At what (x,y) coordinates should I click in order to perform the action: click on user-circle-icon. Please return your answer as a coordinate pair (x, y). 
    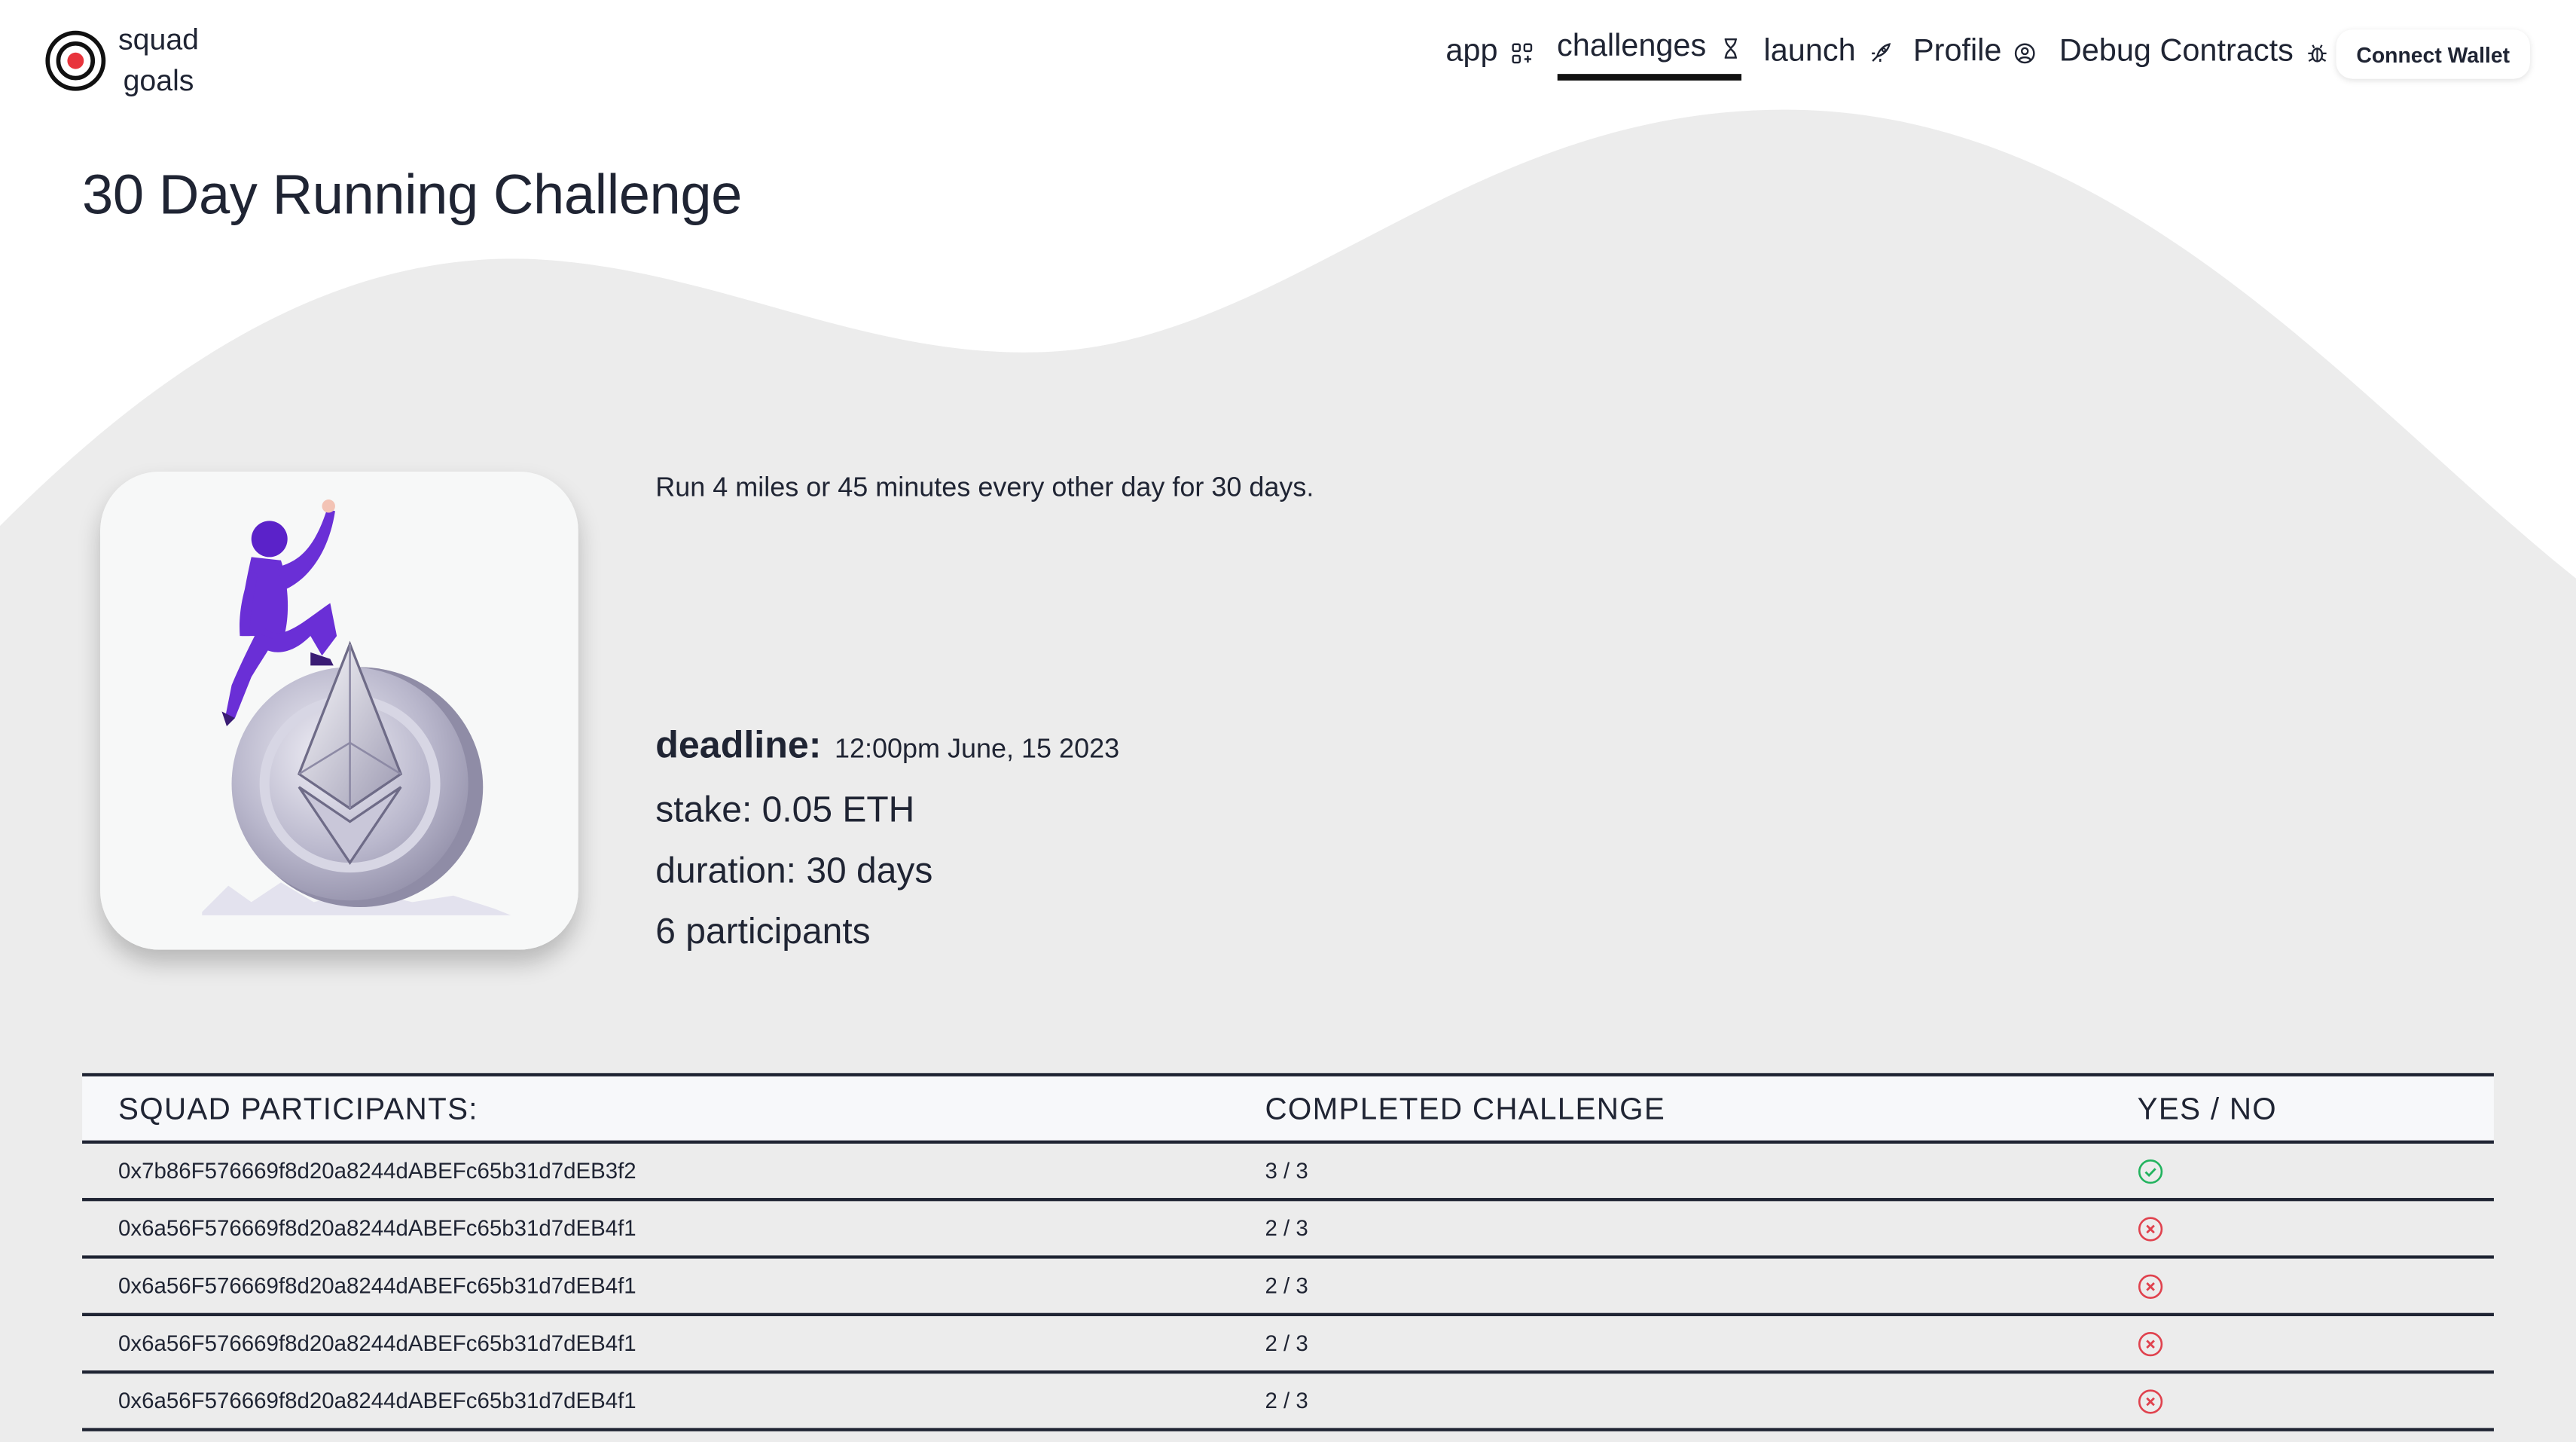
    Looking at the image, I should click on (2026, 53).